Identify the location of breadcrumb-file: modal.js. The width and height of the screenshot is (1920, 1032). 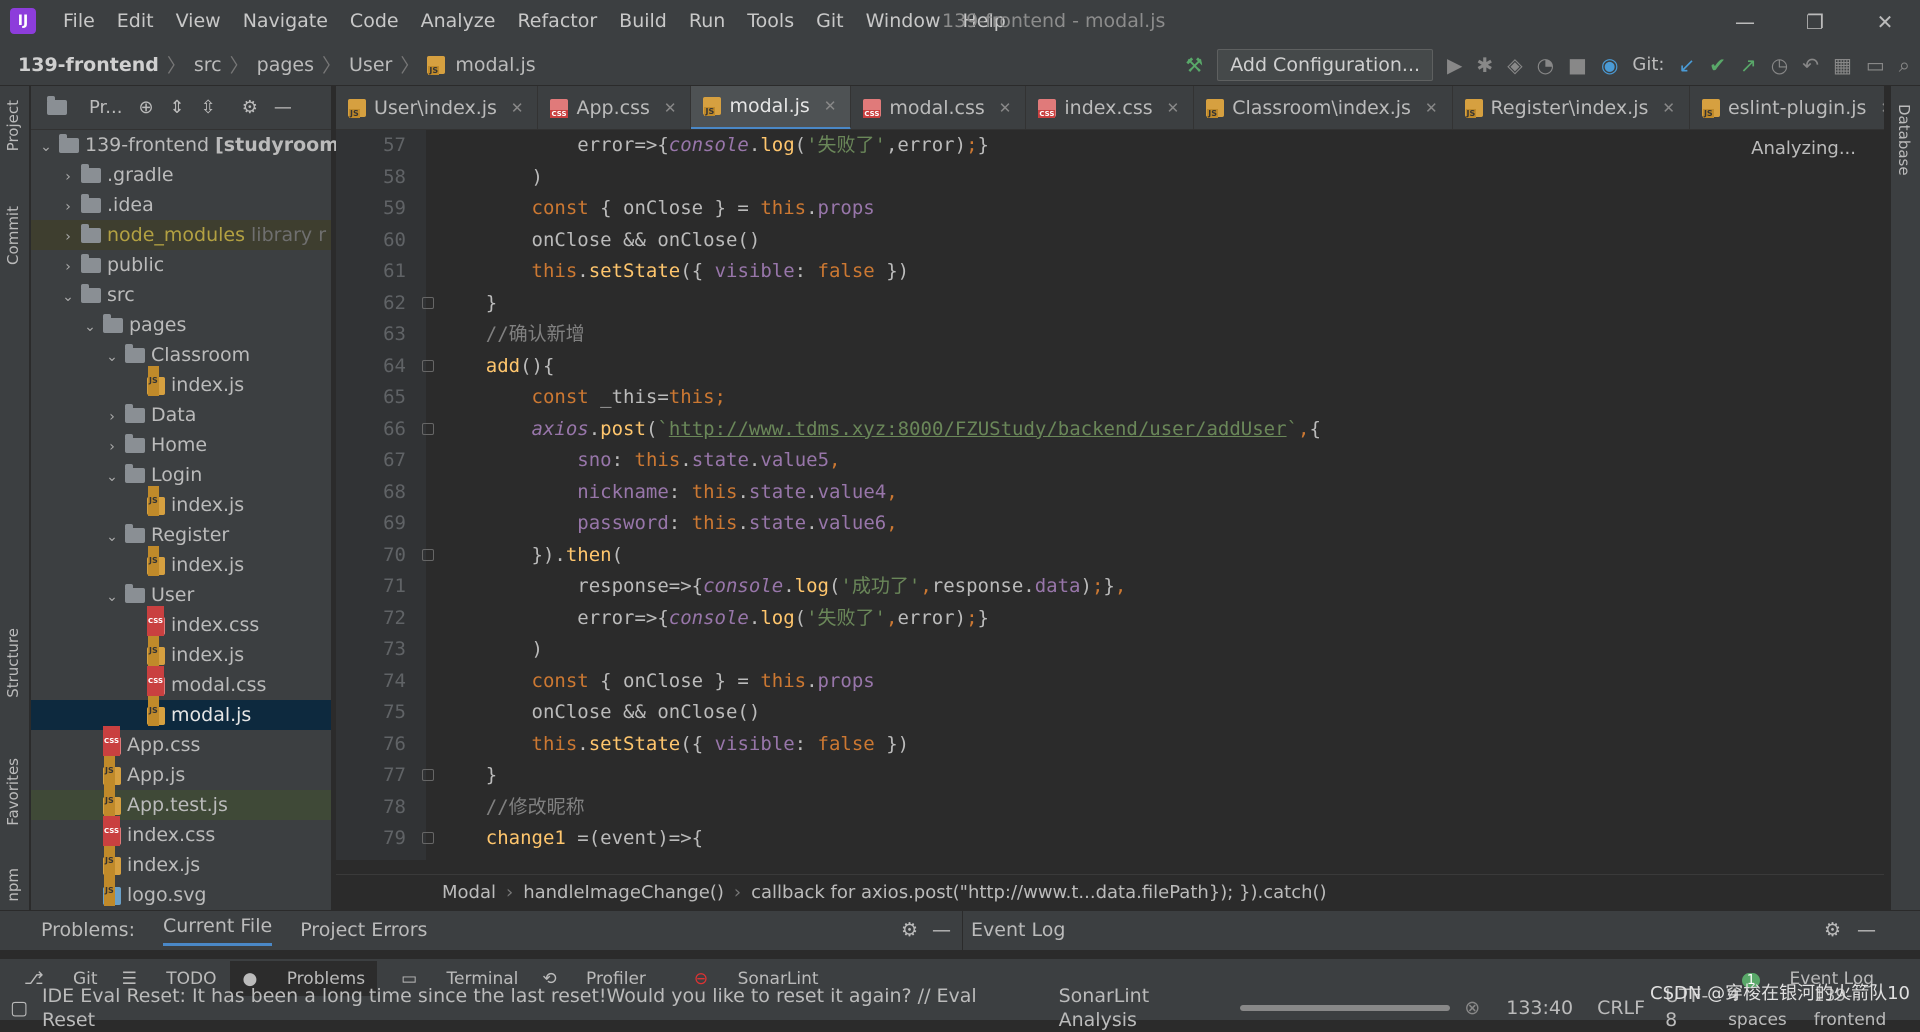
(495, 65).